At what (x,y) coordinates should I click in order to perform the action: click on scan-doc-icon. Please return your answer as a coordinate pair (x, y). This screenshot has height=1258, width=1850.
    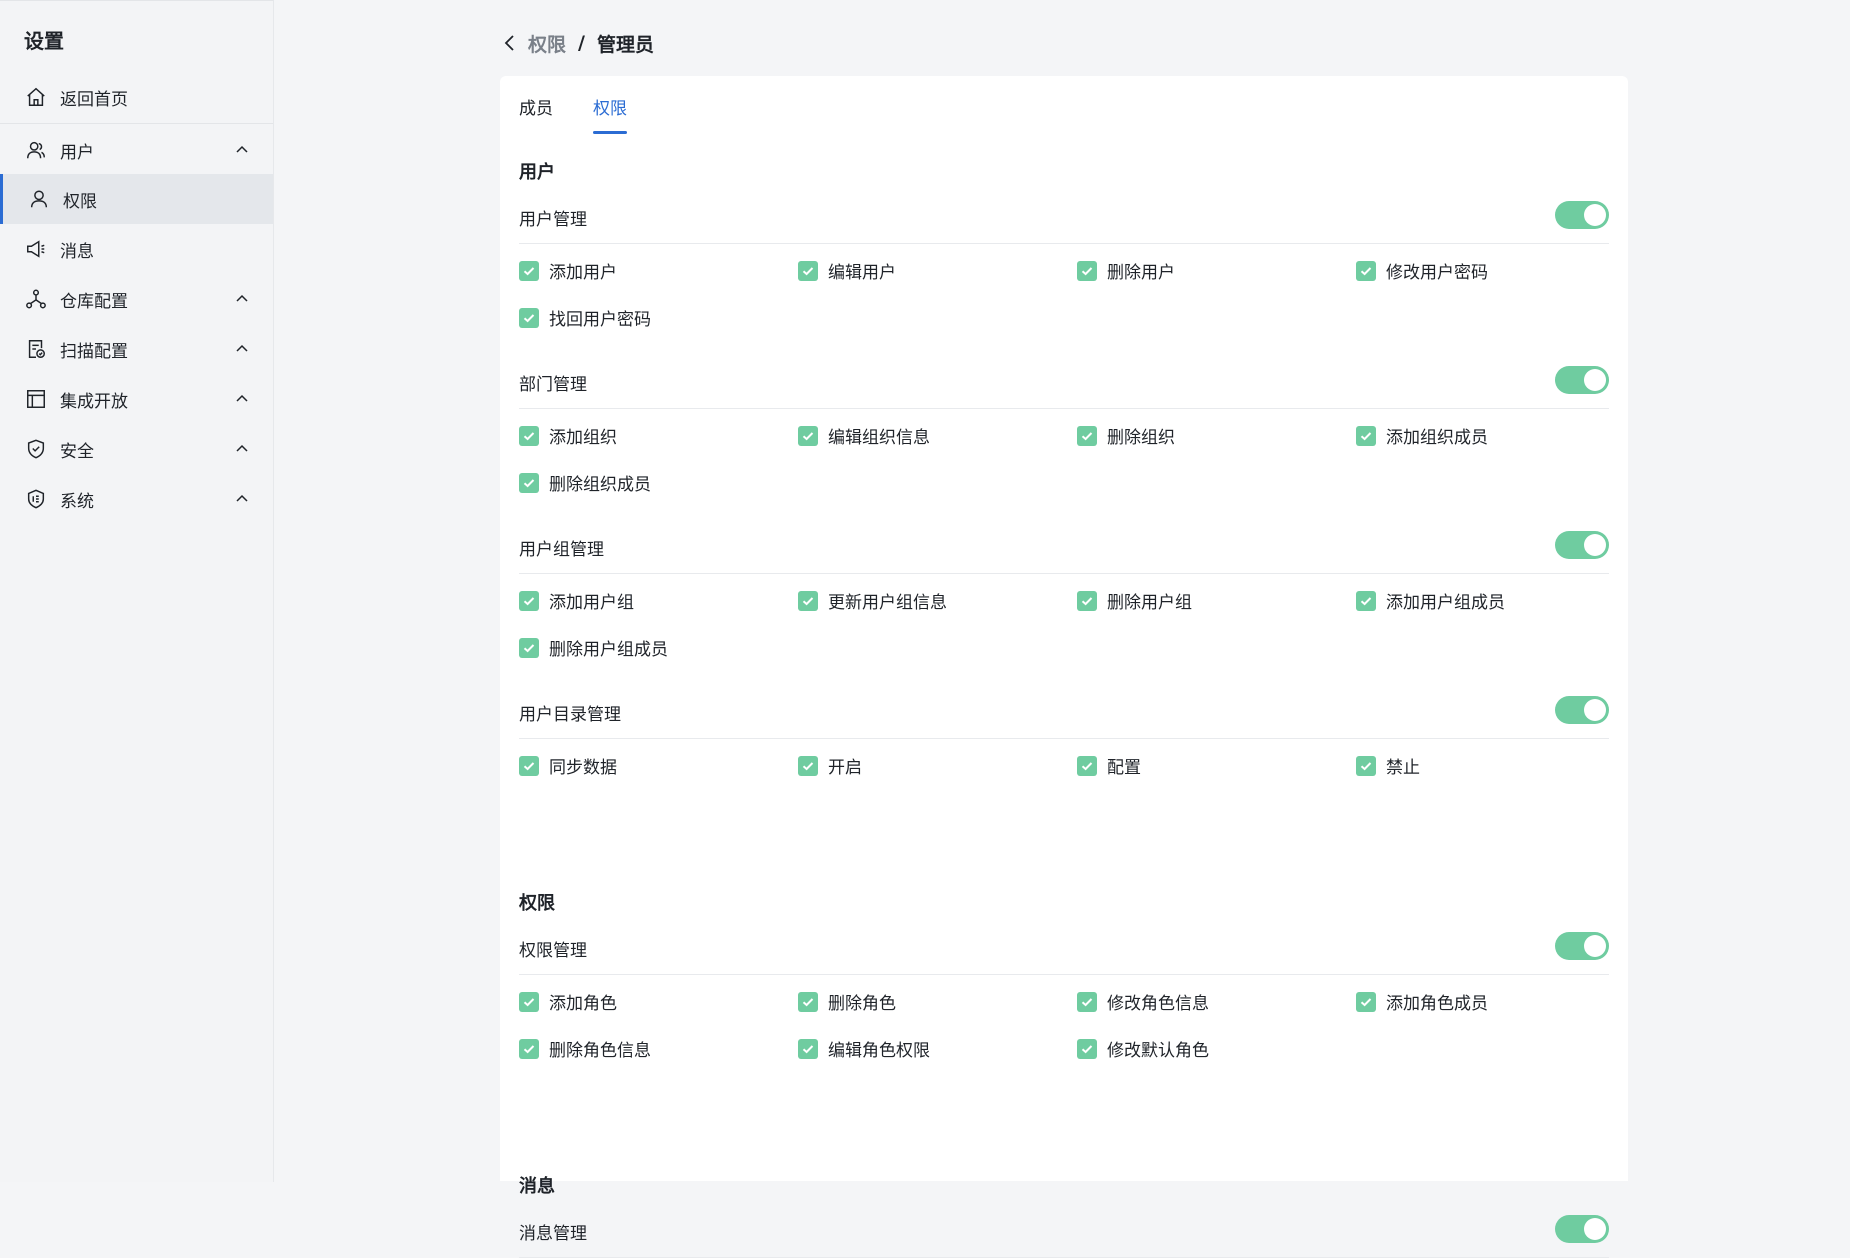
    Looking at the image, I should click on (36, 349).